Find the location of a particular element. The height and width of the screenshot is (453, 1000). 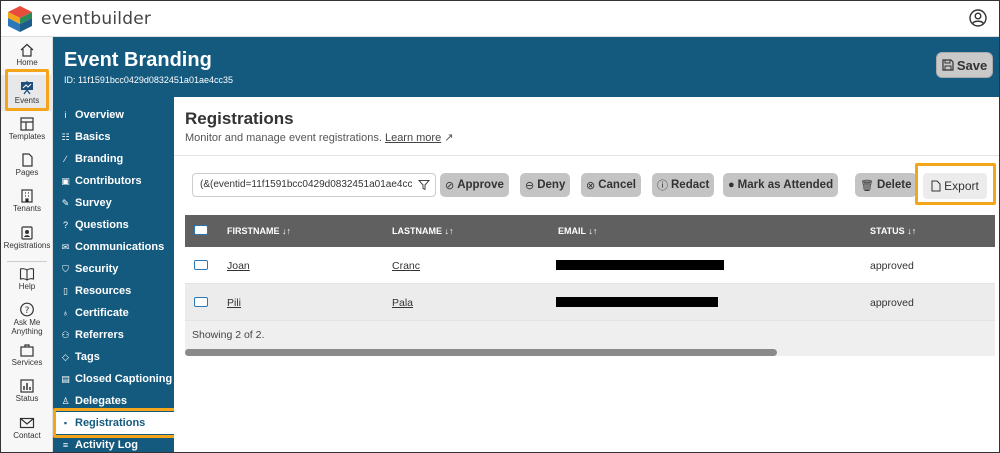

rail-tenants: Tenants is located at coordinates (27, 201).